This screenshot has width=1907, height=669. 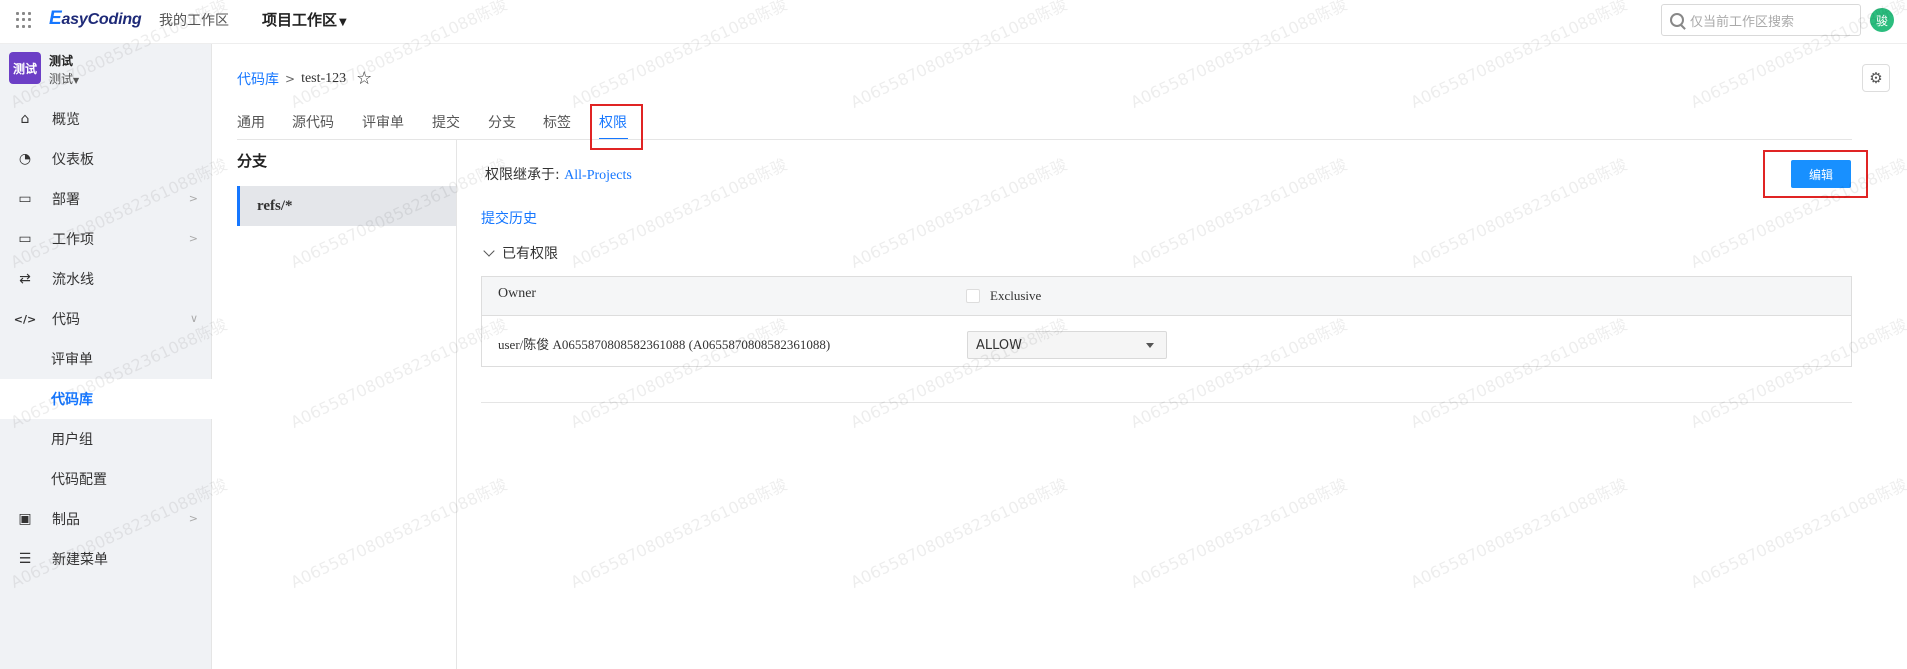 What do you see at coordinates (489, 251) in the screenshot?
I see `chevron-down-icon` at bounding box center [489, 251].